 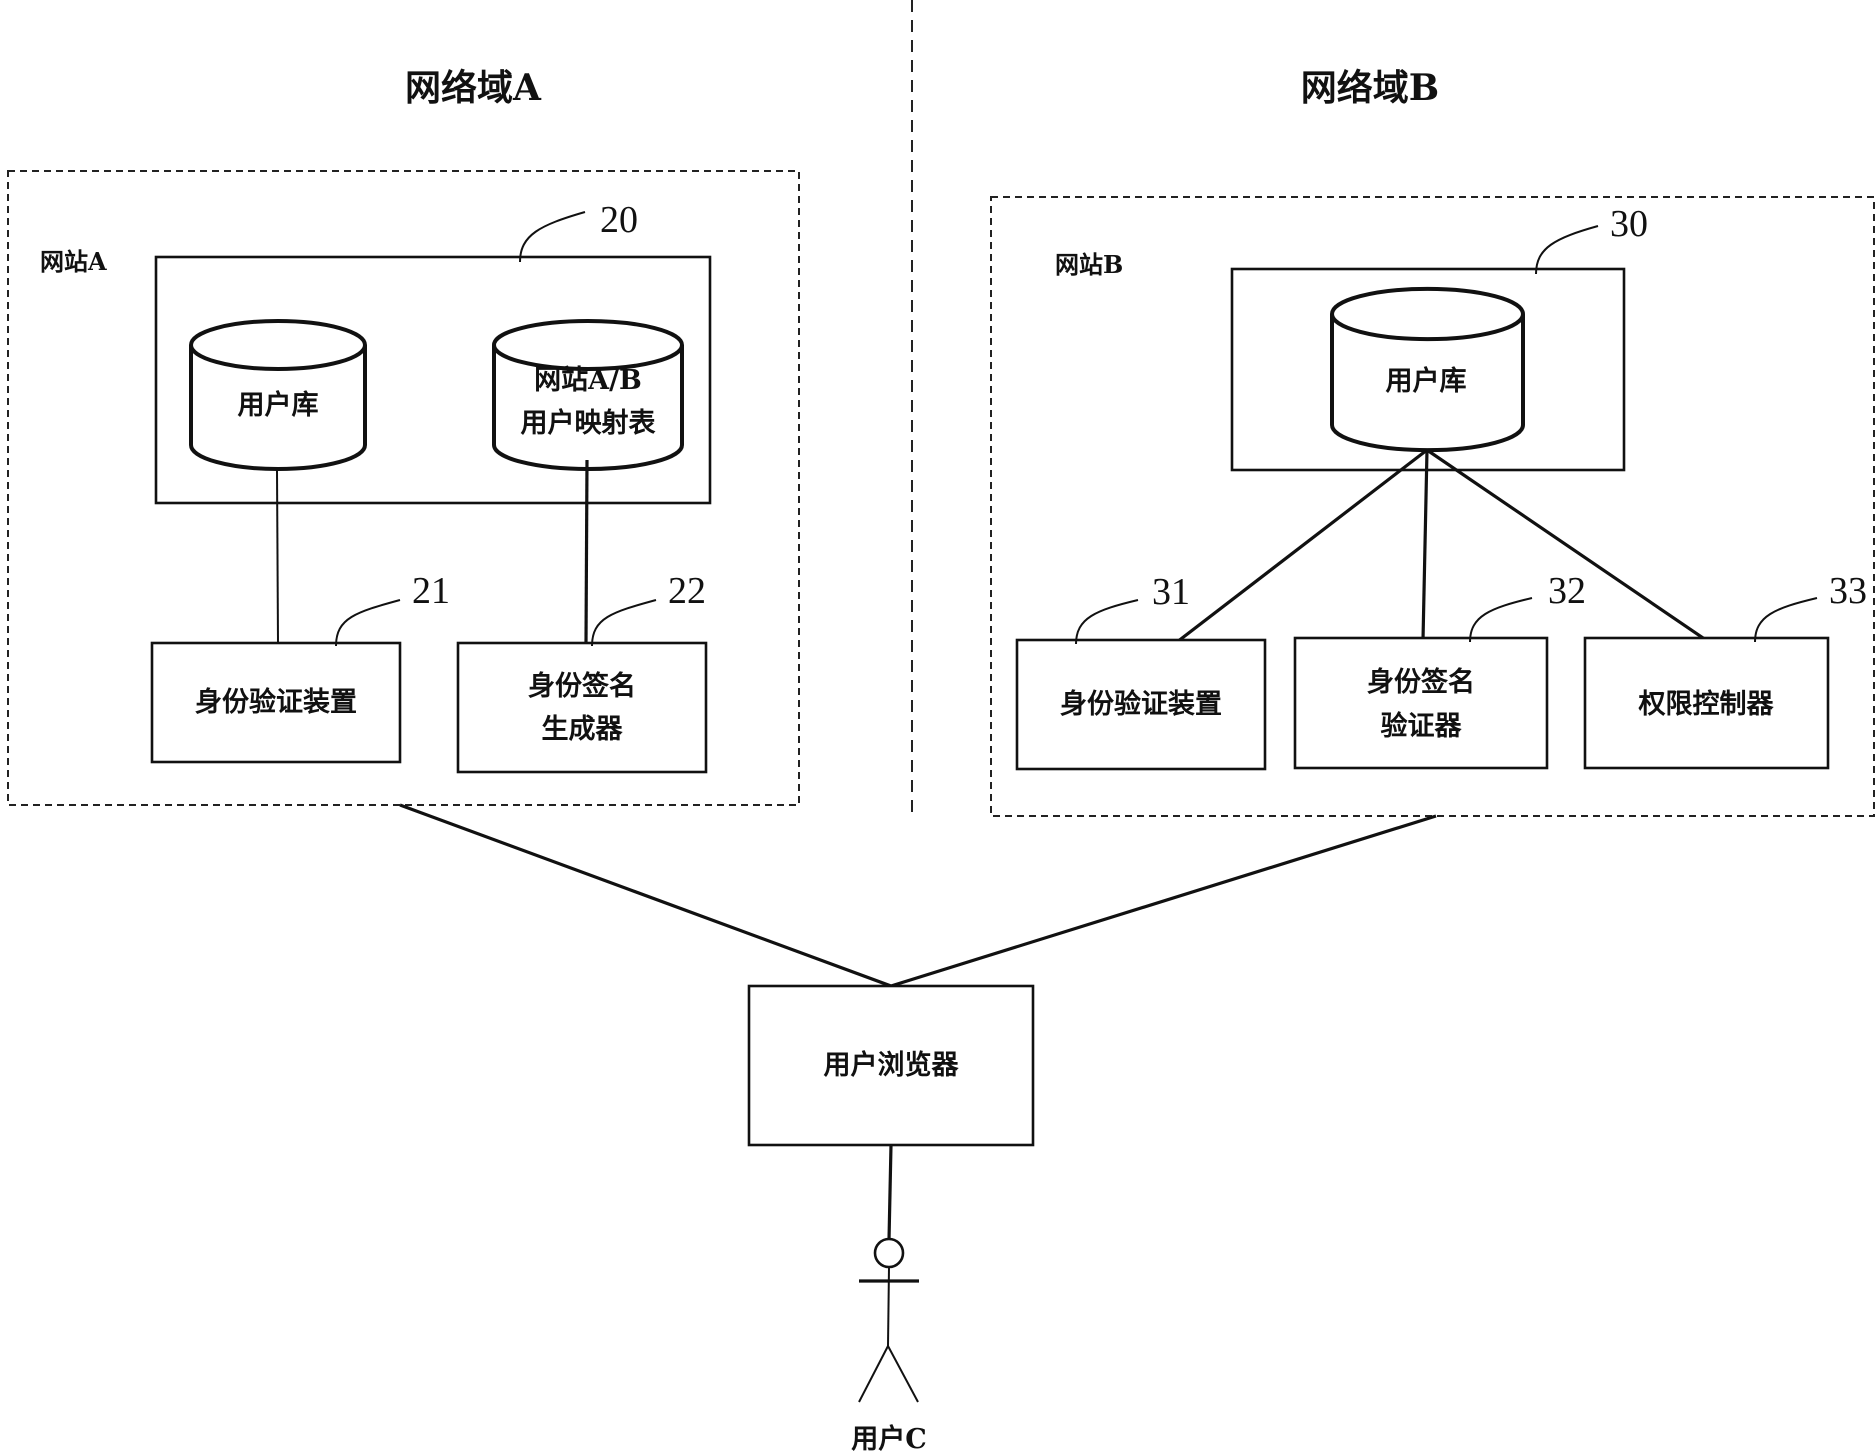 I want to click on ref-number-21: 21, so click(x=431, y=591).